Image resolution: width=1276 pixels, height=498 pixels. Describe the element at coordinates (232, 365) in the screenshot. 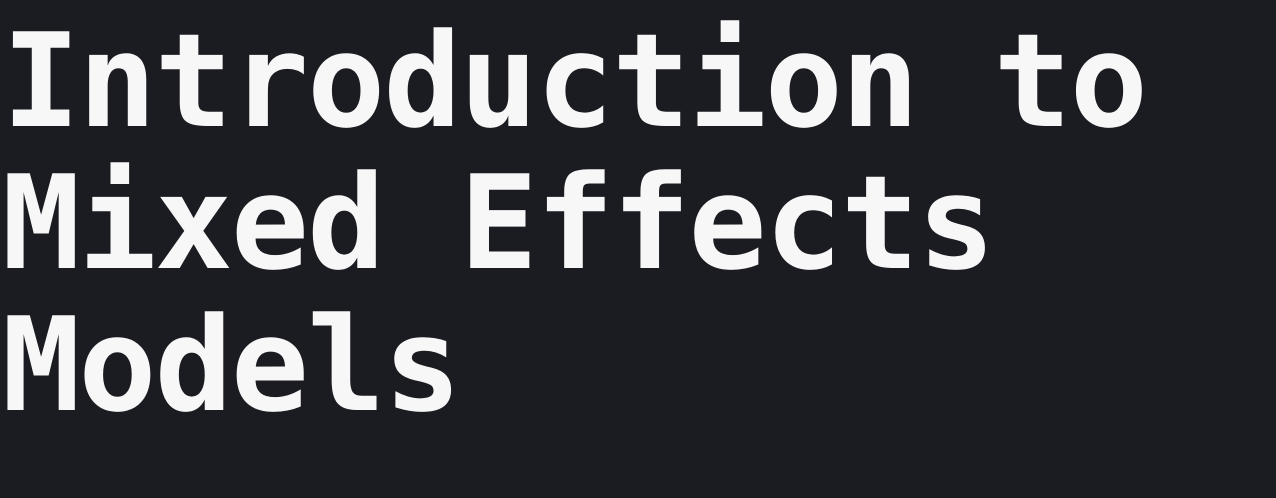

I see `title-line-3: Models` at that location.